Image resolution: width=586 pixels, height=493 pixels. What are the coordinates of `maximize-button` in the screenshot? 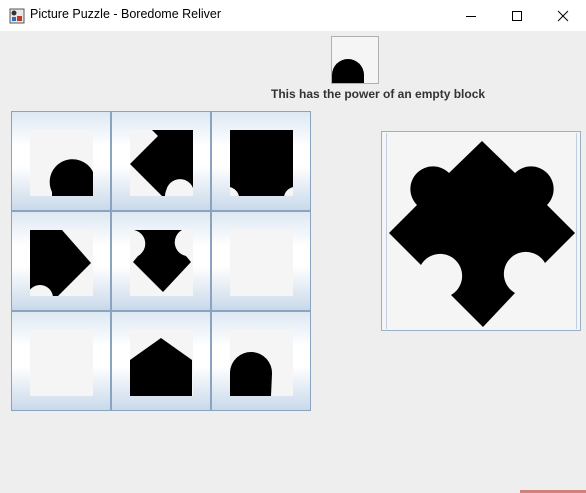 It's located at (517, 15).